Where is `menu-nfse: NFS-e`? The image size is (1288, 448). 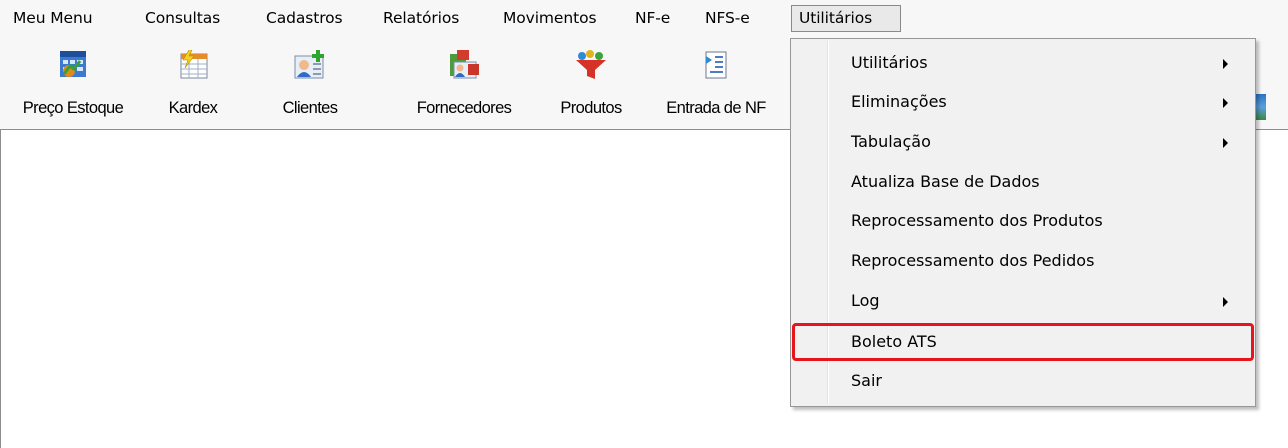
menu-nfse: NFS-e is located at coordinates (727, 18).